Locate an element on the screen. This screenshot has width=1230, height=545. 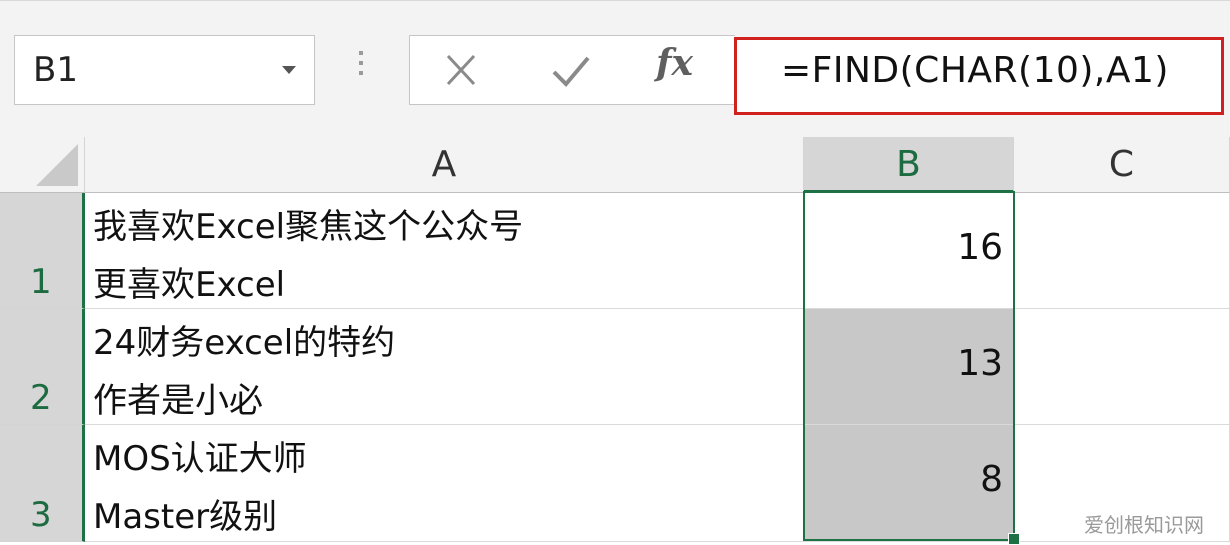
watermark: 爱创根知识网 is located at coordinates (1144, 525).